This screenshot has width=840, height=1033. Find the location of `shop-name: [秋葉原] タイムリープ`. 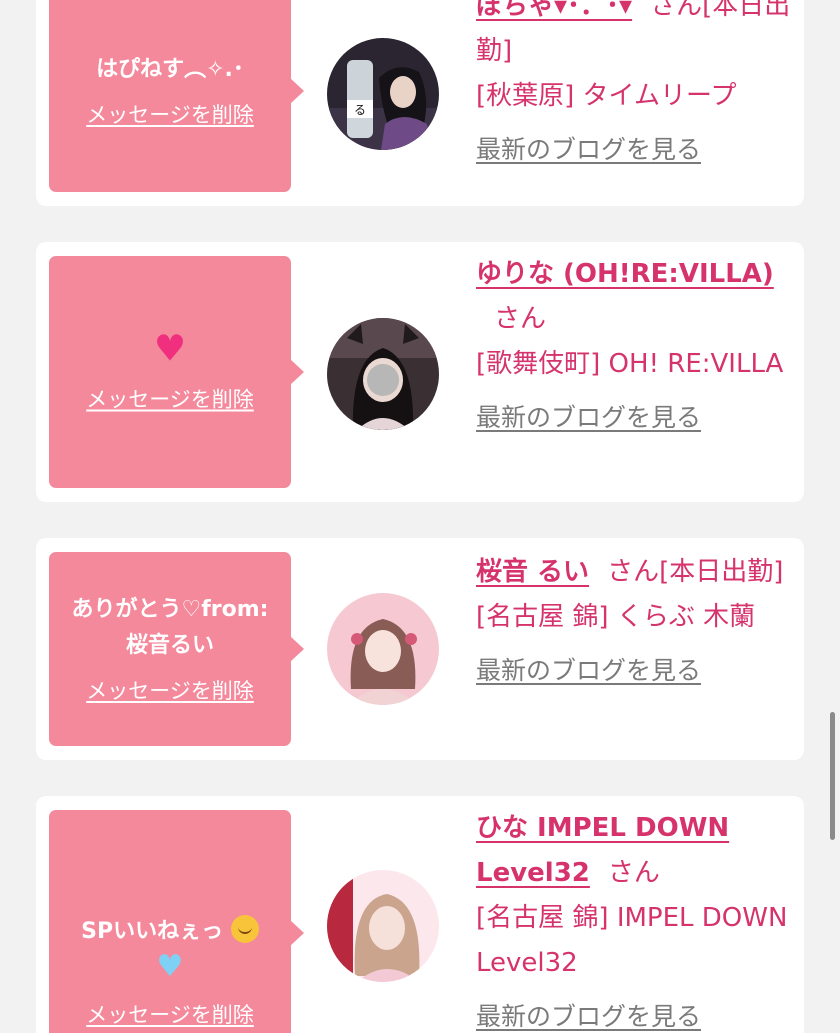

shop-name: [秋葉原] タイムリープ is located at coordinates (606, 96).